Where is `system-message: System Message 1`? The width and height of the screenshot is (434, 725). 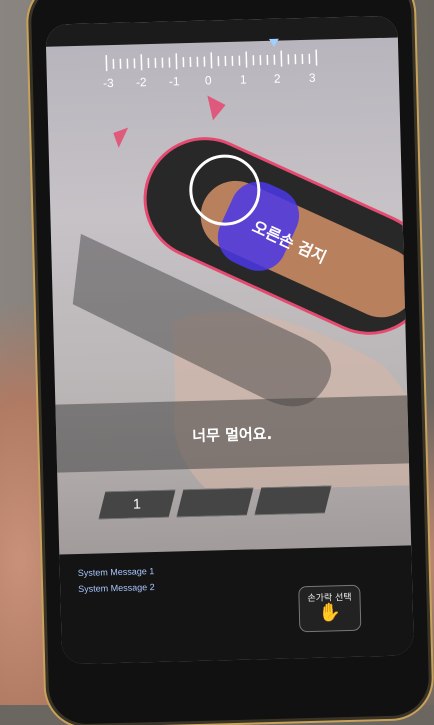
system-message: System Message 1 is located at coordinates (116, 572).